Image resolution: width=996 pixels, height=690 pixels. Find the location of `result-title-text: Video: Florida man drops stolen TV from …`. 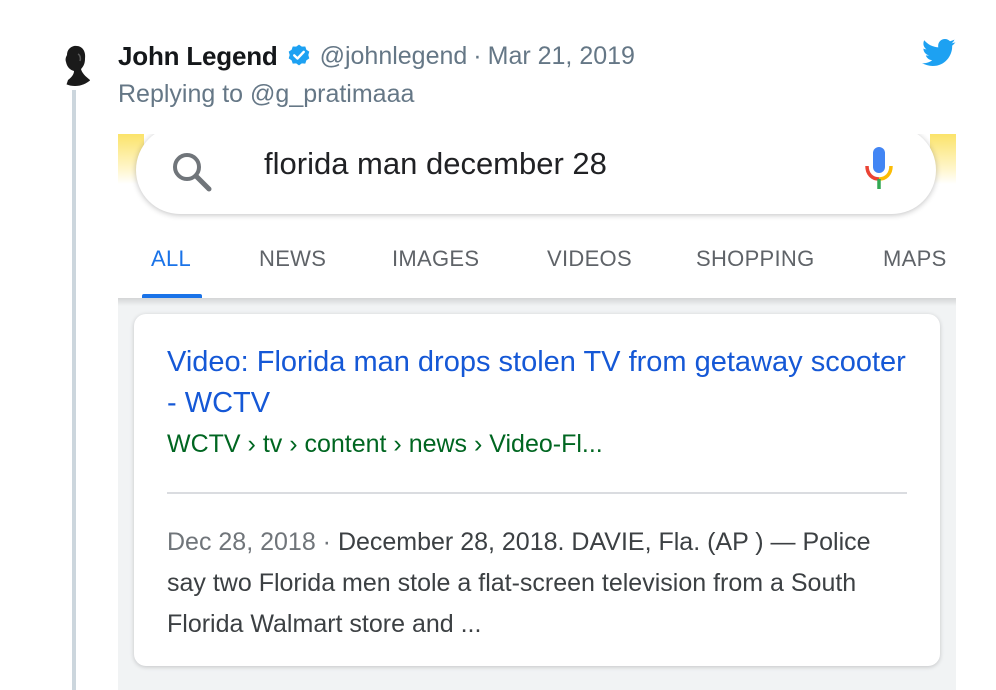

result-title-text: Video: Florida man drops stolen TV from … is located at coordinates (536, 382).